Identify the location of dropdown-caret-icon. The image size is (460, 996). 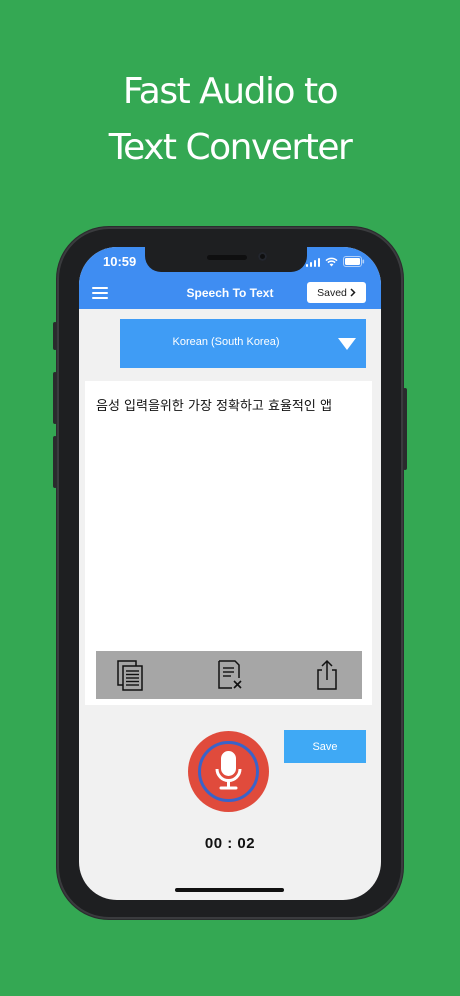
(347, 344).